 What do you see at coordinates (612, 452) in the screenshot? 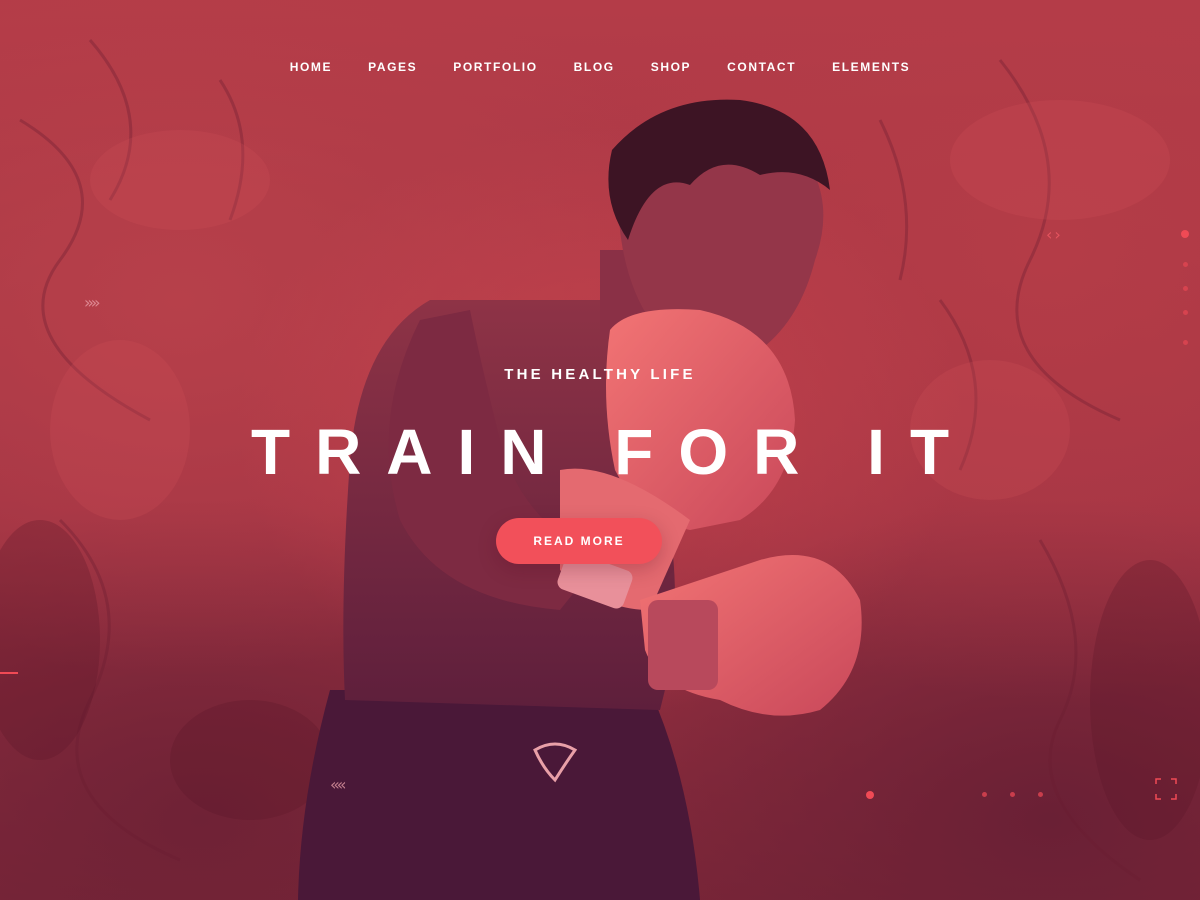
I see `hero-headline: TRAIN FOR IT` at bounding box center [612, 452].